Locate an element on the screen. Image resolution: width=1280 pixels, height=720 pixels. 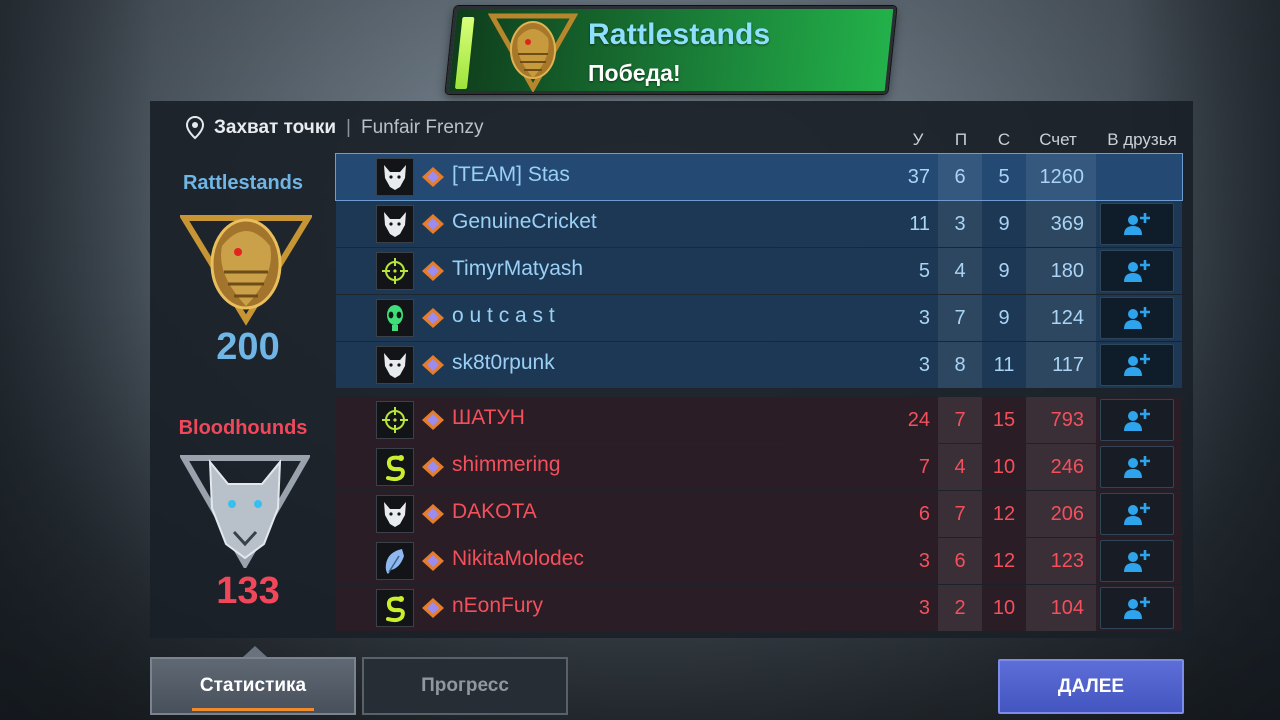
player-row: shimmering 7 4 10 246 is located at coordinates (759, 467).